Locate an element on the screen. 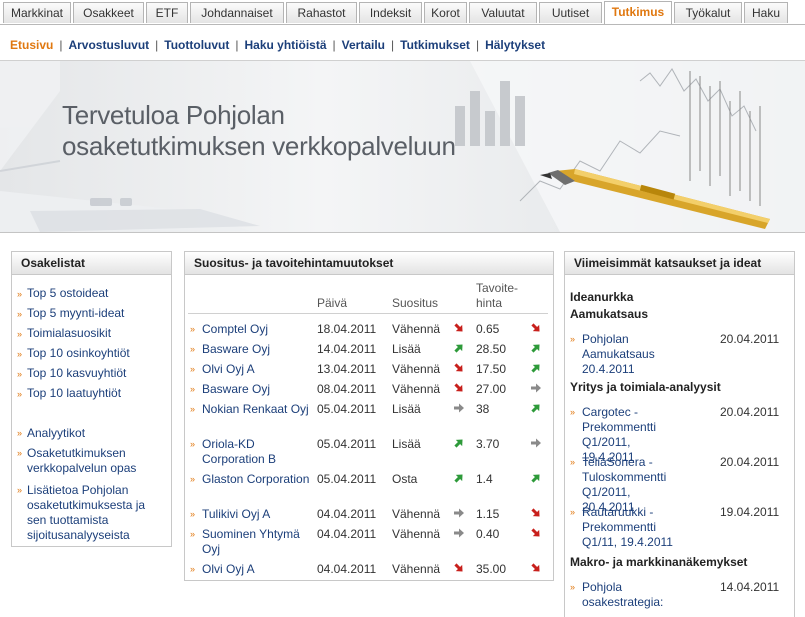 This screenshot has width=805, height=617. subnav-item-5: Tutkimukset is located at coordinates (435, 45).